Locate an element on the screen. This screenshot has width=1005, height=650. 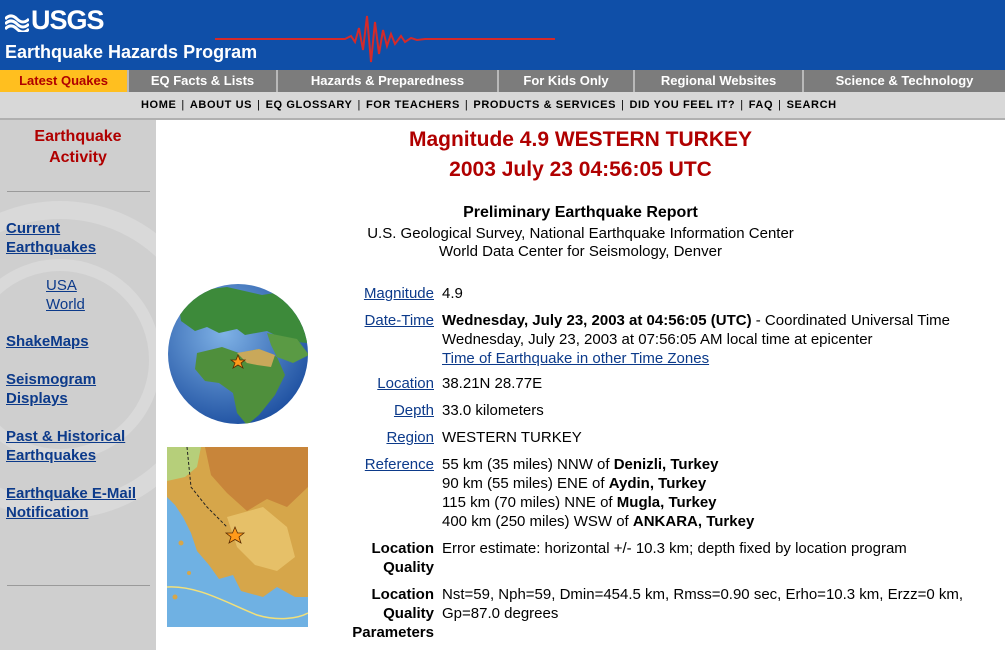
datetime-utc-suffix: - Coordinated Universal Time is located at coordinates (851, 320).